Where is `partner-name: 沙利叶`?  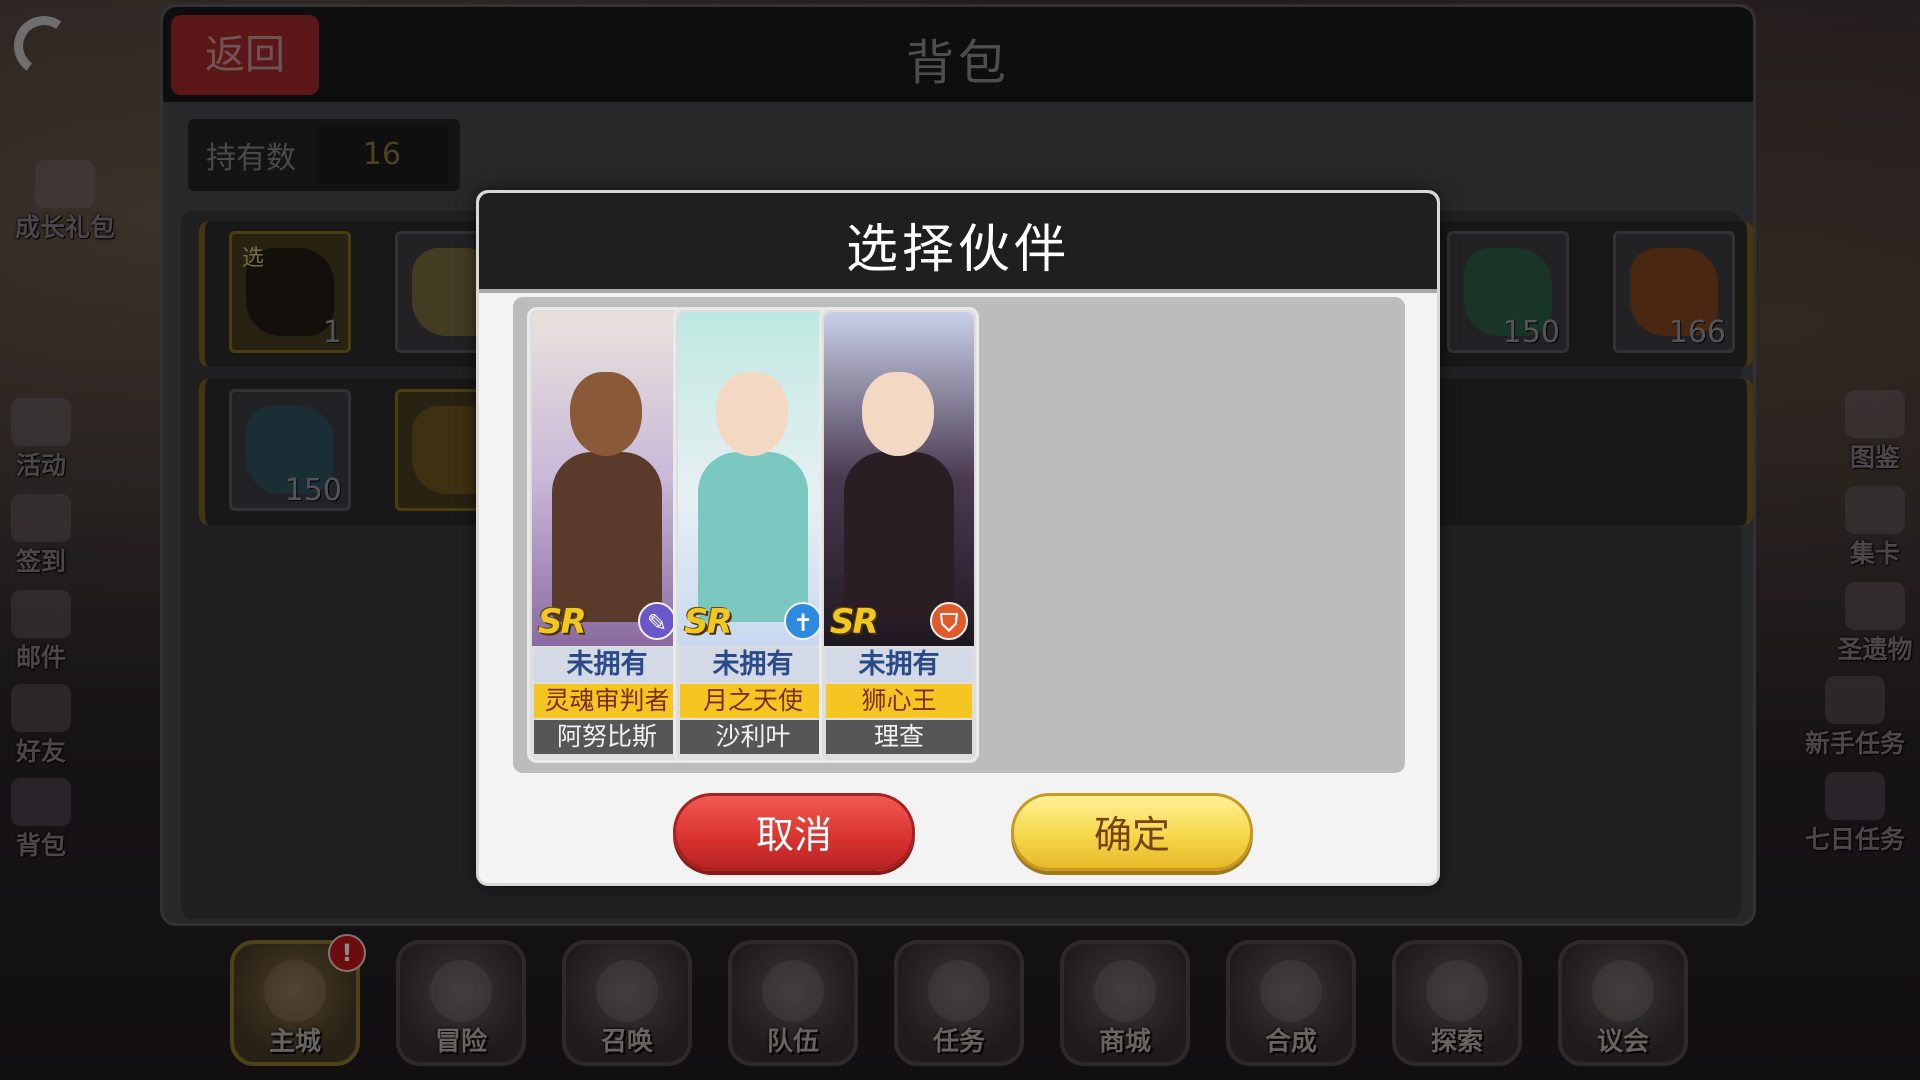 partner-name: 沙利叶 is located at coordinates (753, 737).